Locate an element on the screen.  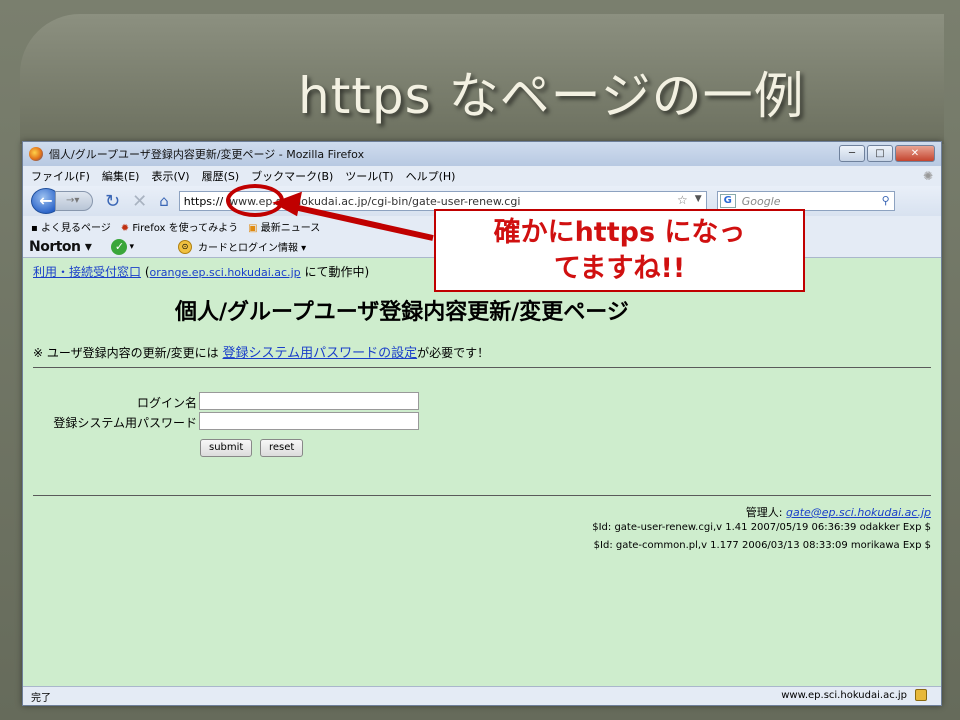
admin-line: 管理人: gate@ep.sci.hokudai.ac.jp is located at coordinates (838, 512).